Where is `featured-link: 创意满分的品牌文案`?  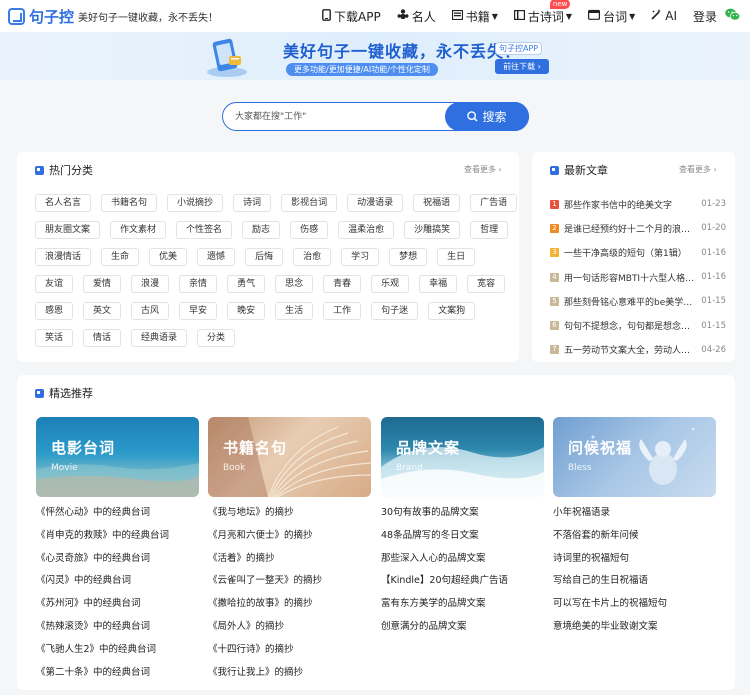 featured-link: 创意满分的品牌文案 is located at coordinates (468, 627).